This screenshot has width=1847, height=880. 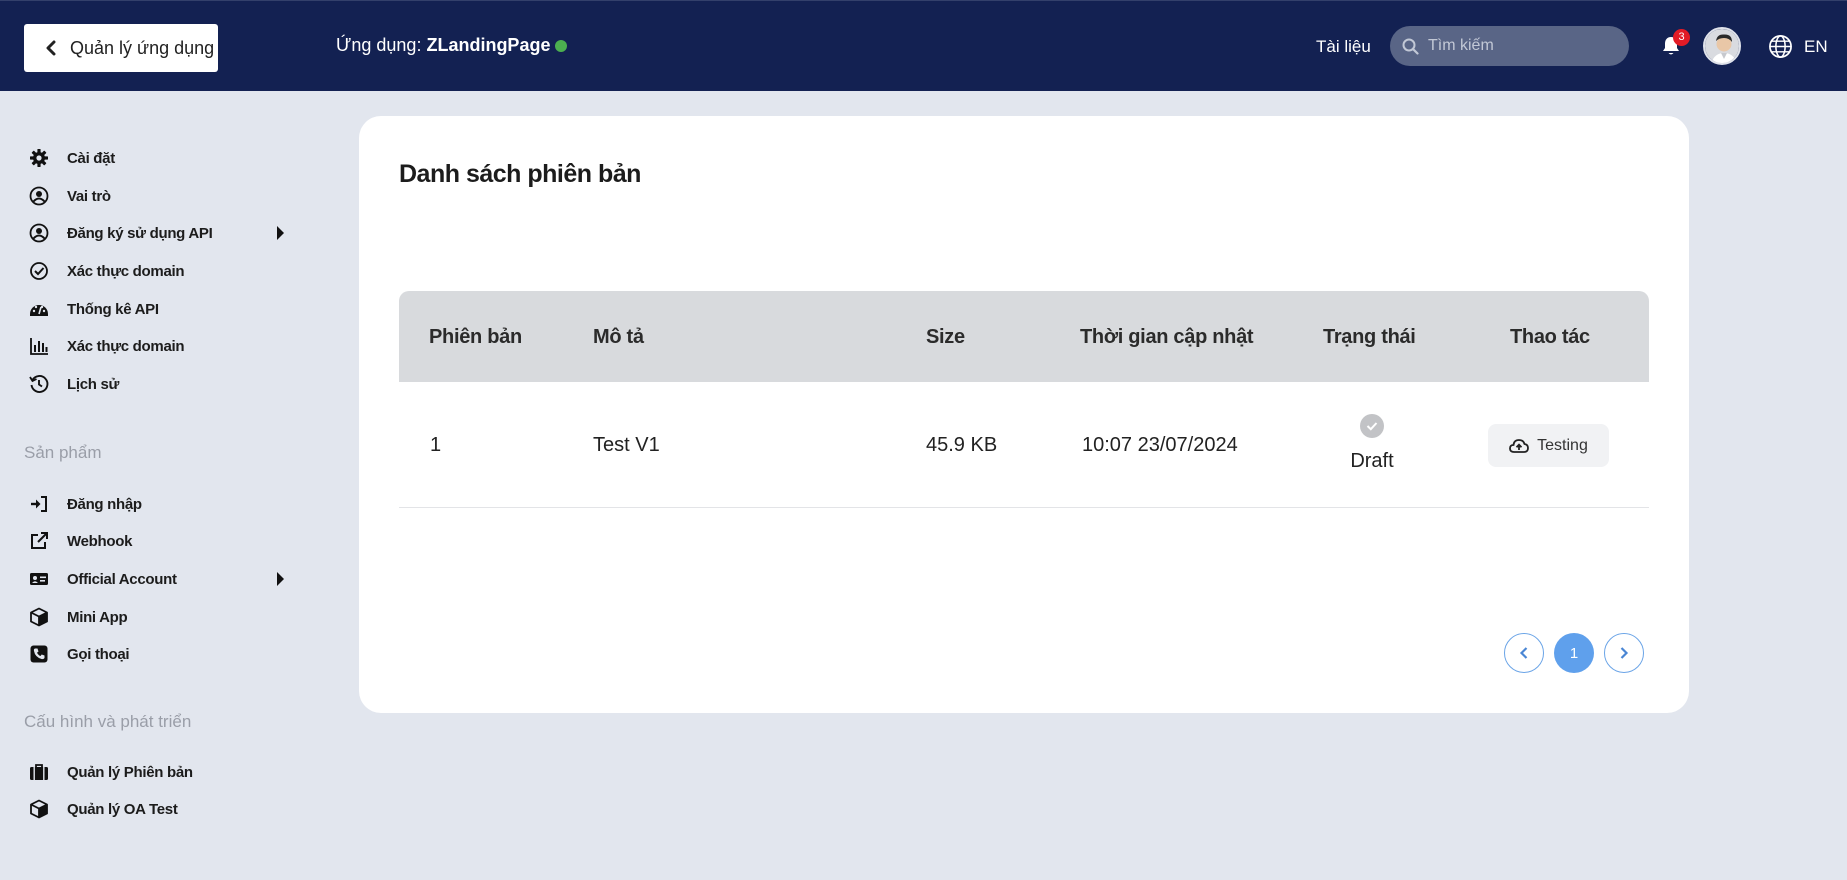 I want to click on sidebar-item-label: Cài đặt, so click(x=91, y=158).